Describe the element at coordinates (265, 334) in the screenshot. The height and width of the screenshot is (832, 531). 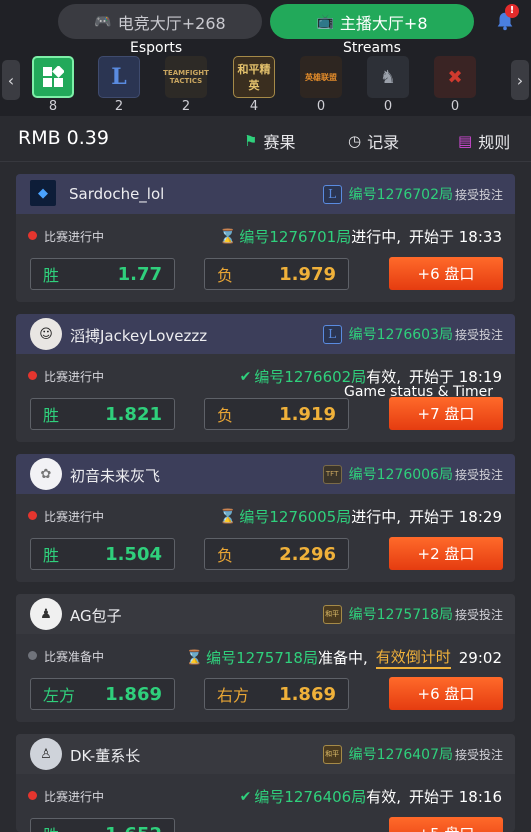
I see `match-card-header: ☺ 滔搏JackeyLovezzz L 编号1276603局 接受投注` at that location.